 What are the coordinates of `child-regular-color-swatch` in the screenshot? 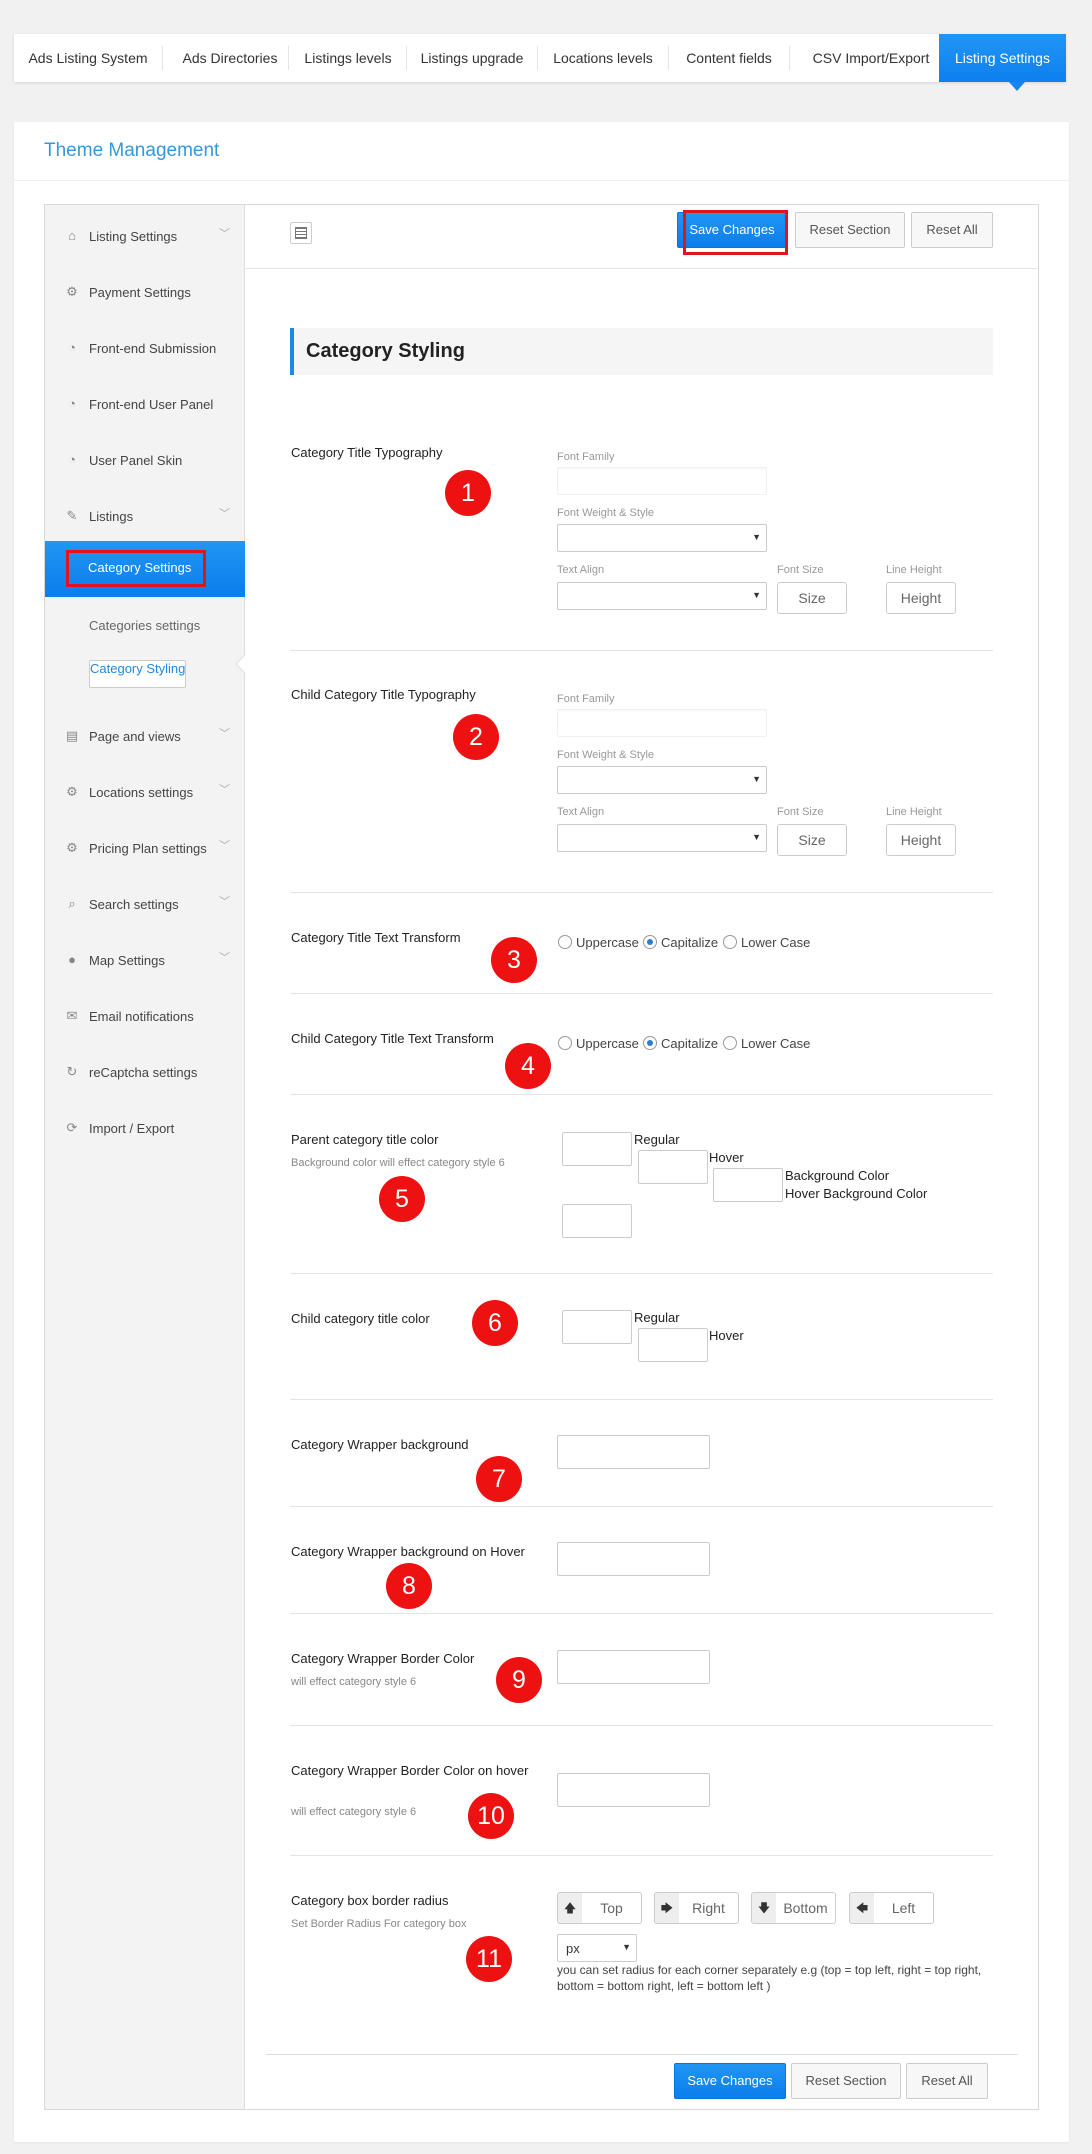 It's located at (597, 1327).